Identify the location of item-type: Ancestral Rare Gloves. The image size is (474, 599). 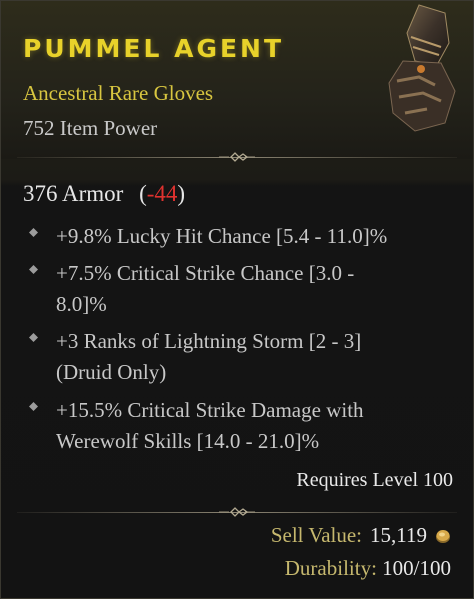
(118, 93).